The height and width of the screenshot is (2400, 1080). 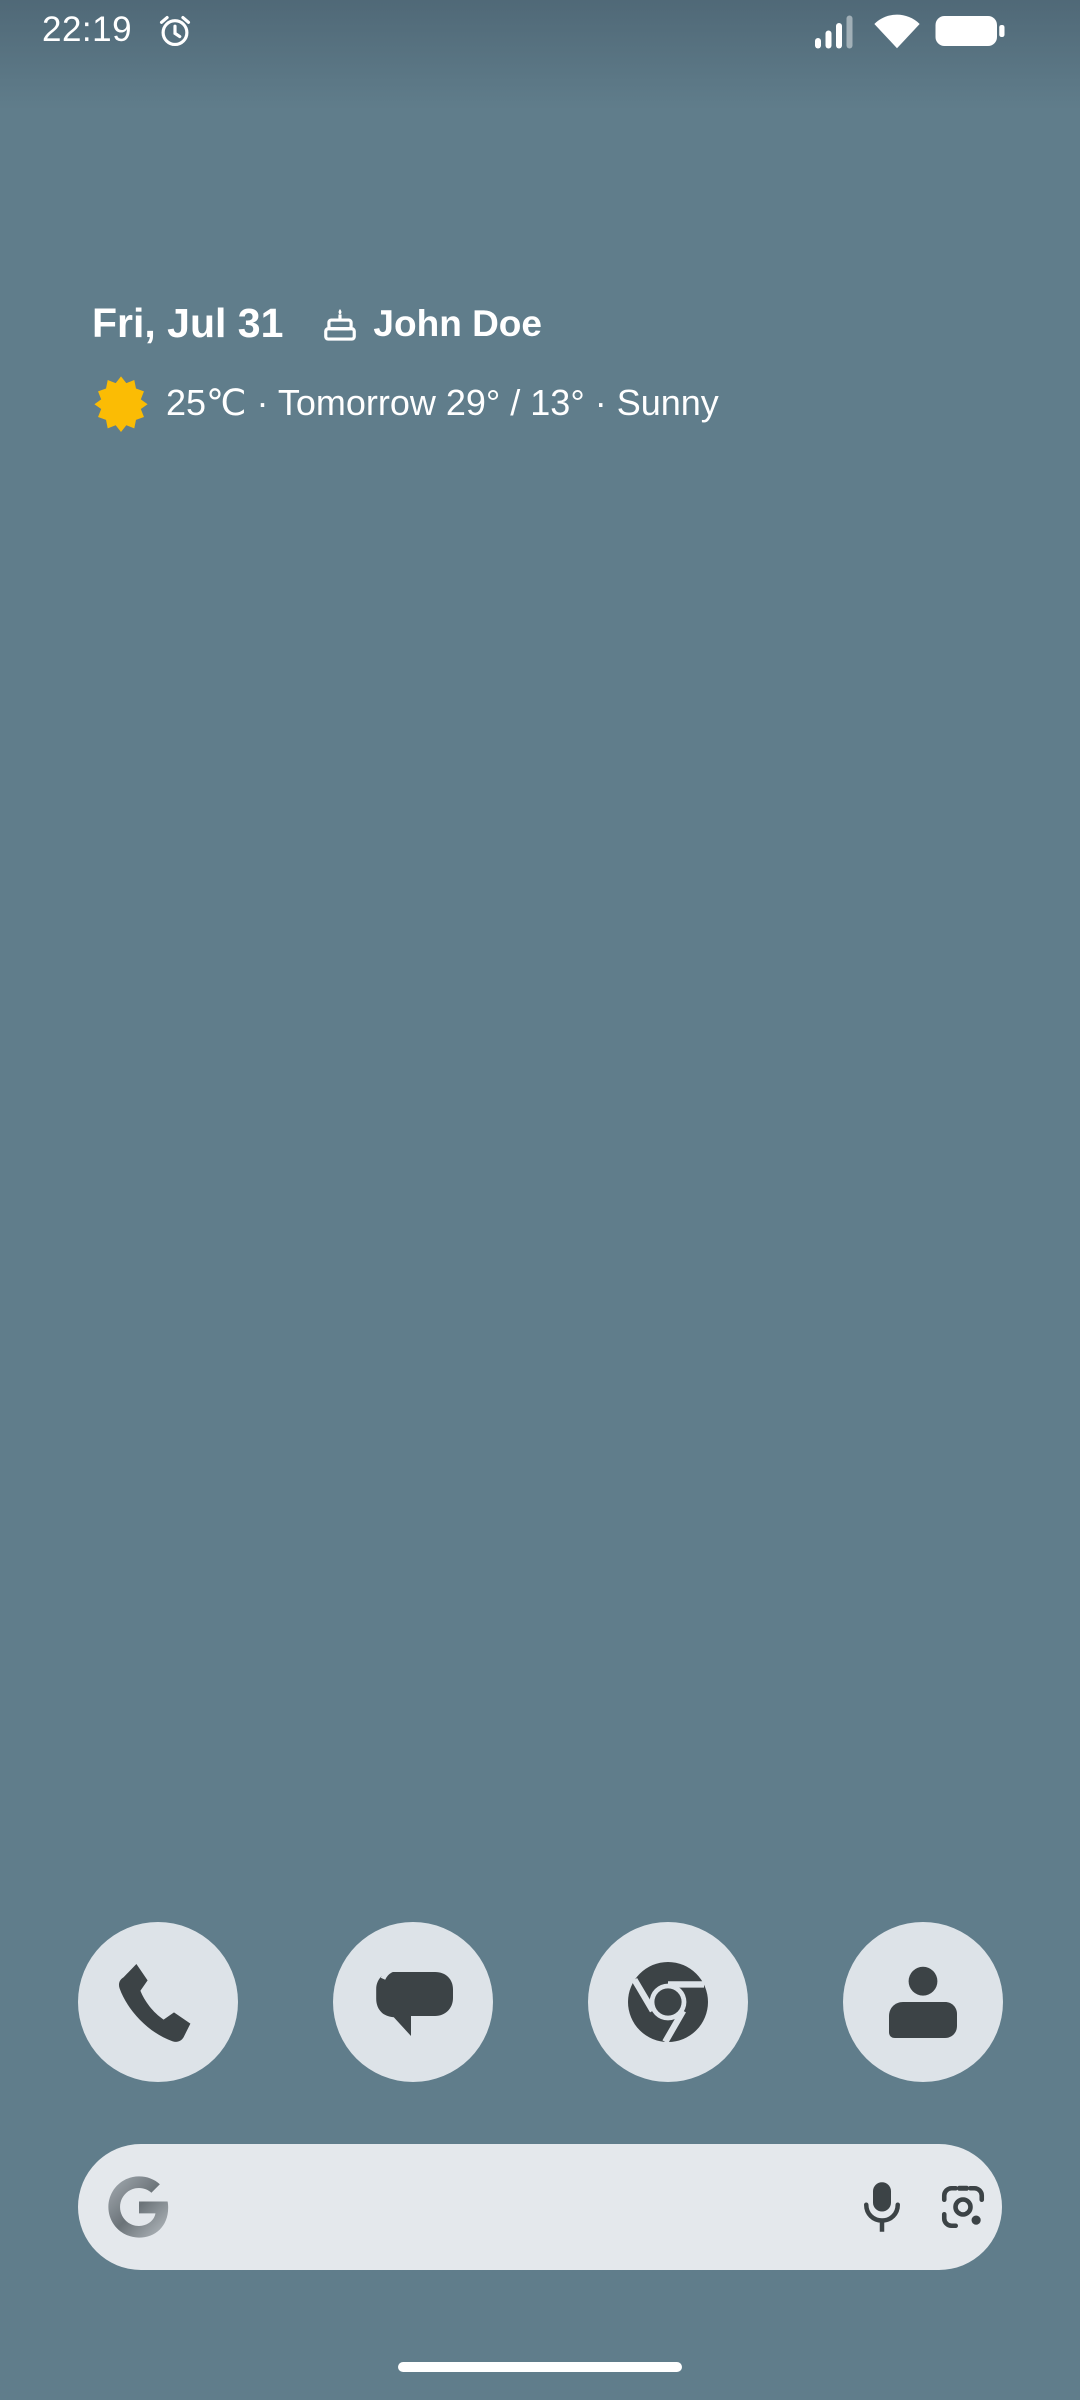 I want to click on status-time: 22:19, so click(x=87, y=29).